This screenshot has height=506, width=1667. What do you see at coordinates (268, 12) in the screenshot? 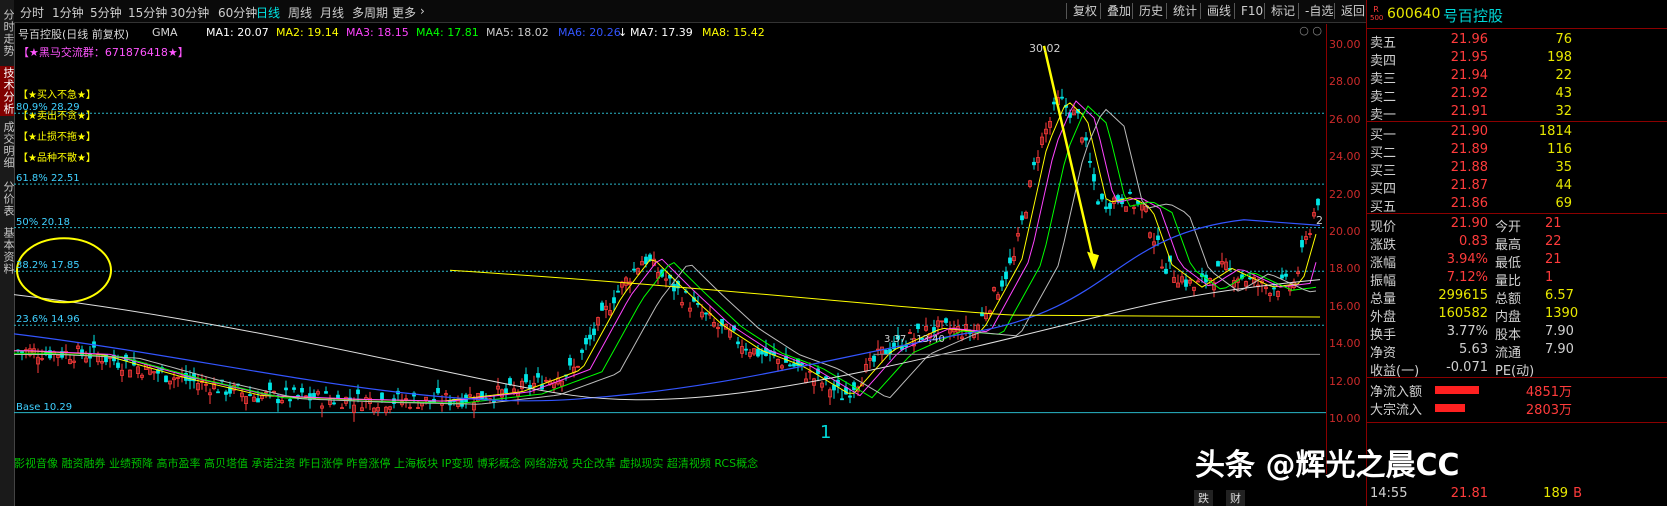
I see `period-tab-6: 日线` at bounding box center [268, 12].